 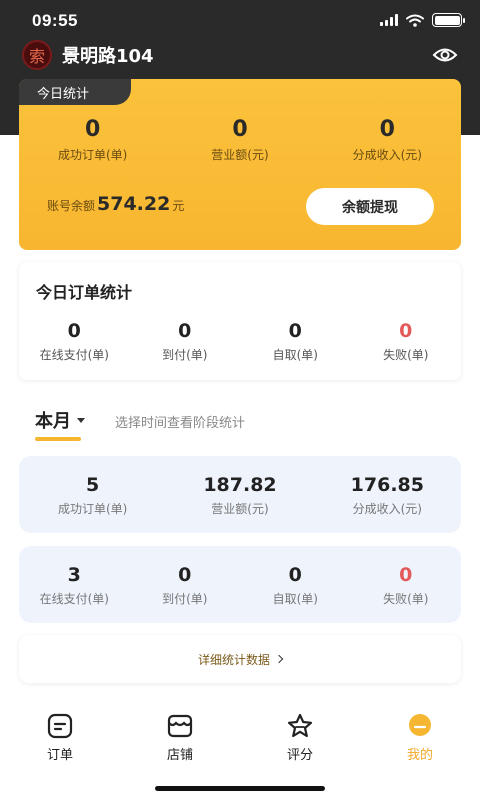 I want to click on stat-share-income: 0 分成收入(元), so click(x=387, y=140).